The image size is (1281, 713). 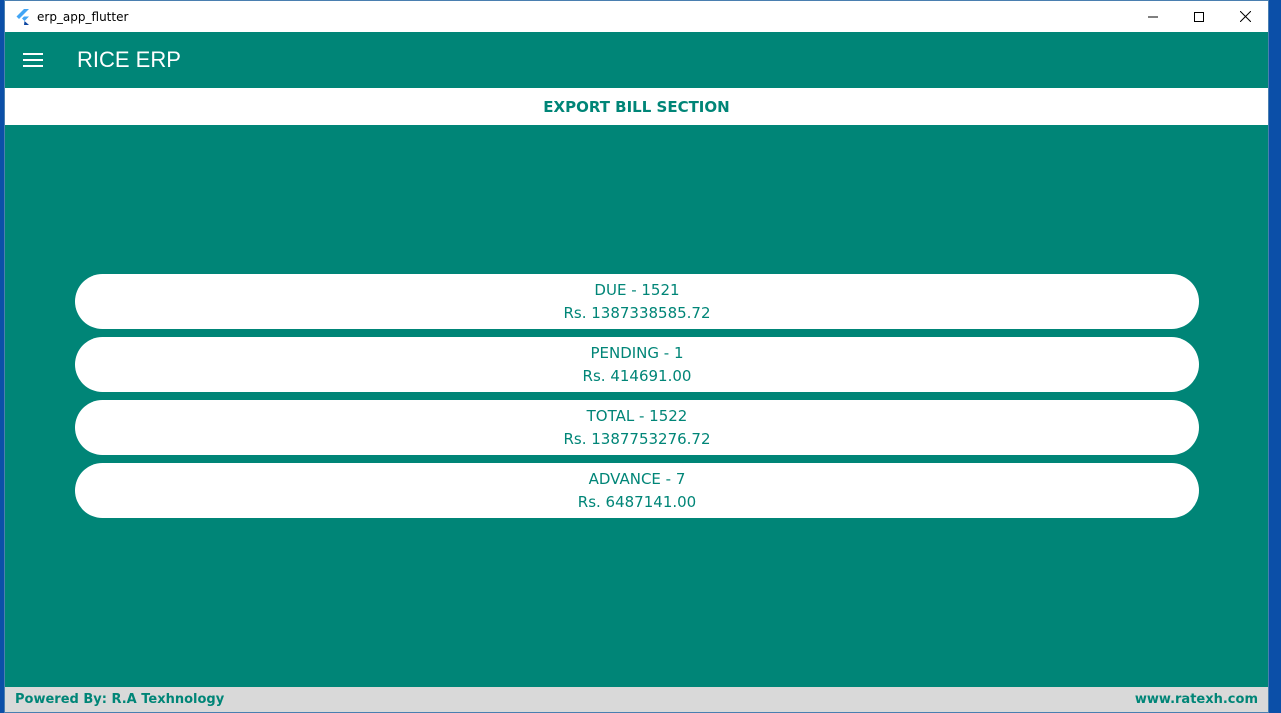 I want to click on website-link: www.ratexh.com, so click(x=1196, y=699).